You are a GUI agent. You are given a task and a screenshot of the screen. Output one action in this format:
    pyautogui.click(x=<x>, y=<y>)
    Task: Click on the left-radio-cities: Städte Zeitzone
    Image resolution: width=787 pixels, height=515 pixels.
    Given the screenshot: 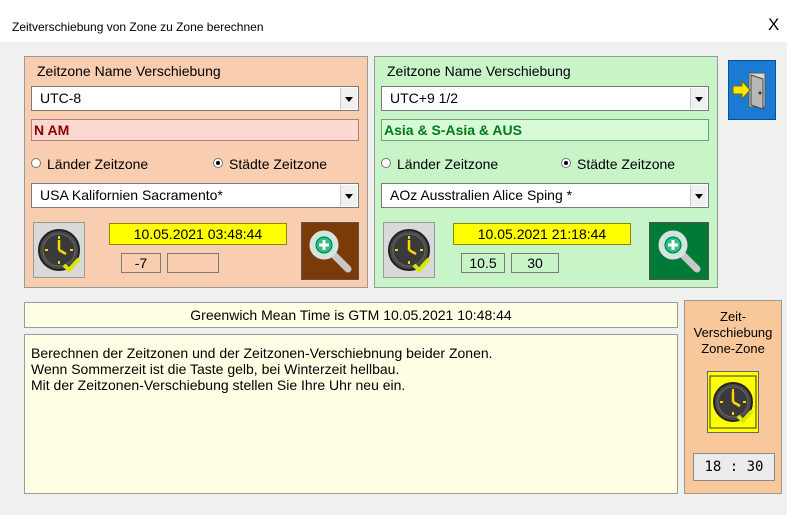 What is the action you would take?
    pyautogui.click(x=270, y=164)
    